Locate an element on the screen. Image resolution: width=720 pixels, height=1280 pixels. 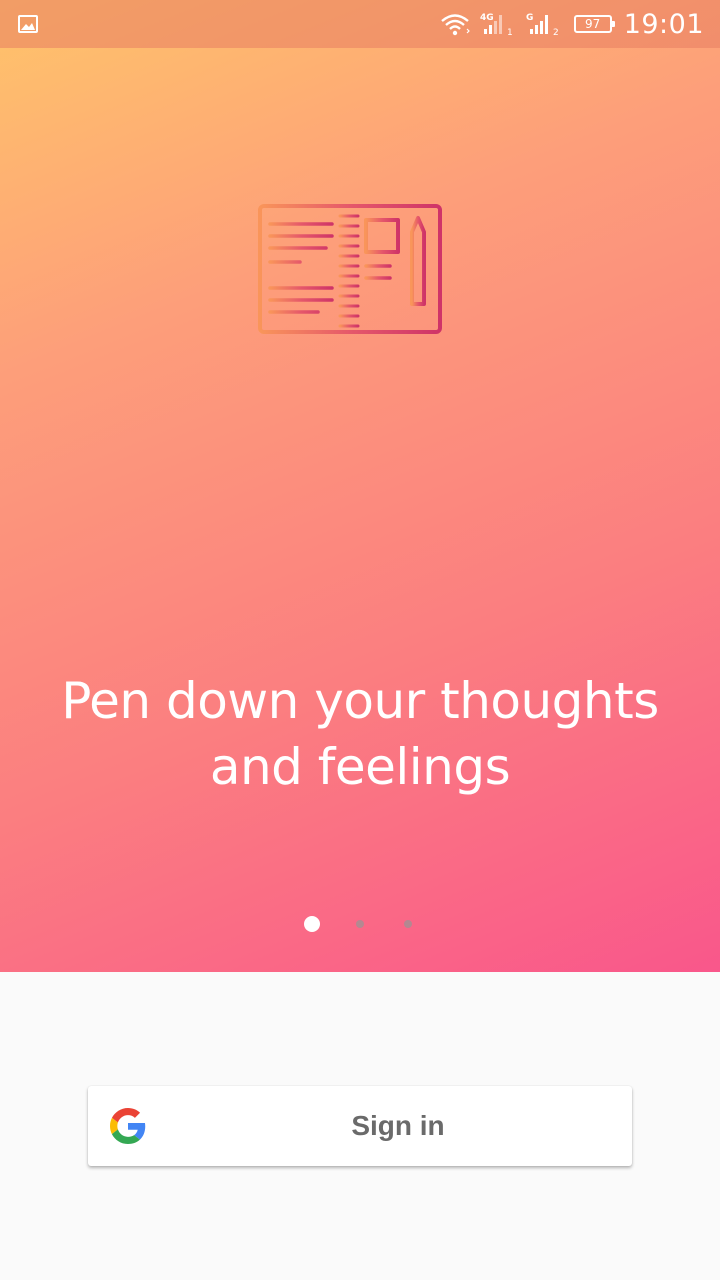
status-indicators: 4G 1 G 2 97 19:01 is located at coordinates (567, 24).